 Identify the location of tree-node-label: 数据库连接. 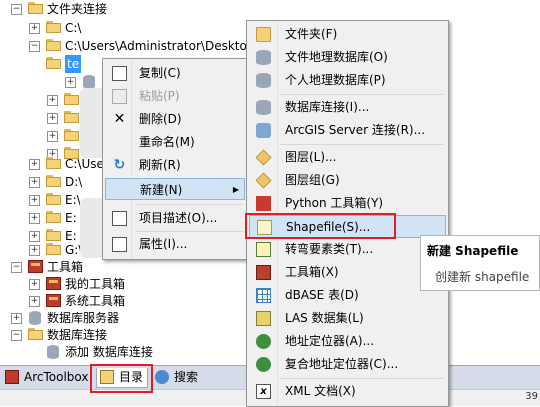
(77, 335).